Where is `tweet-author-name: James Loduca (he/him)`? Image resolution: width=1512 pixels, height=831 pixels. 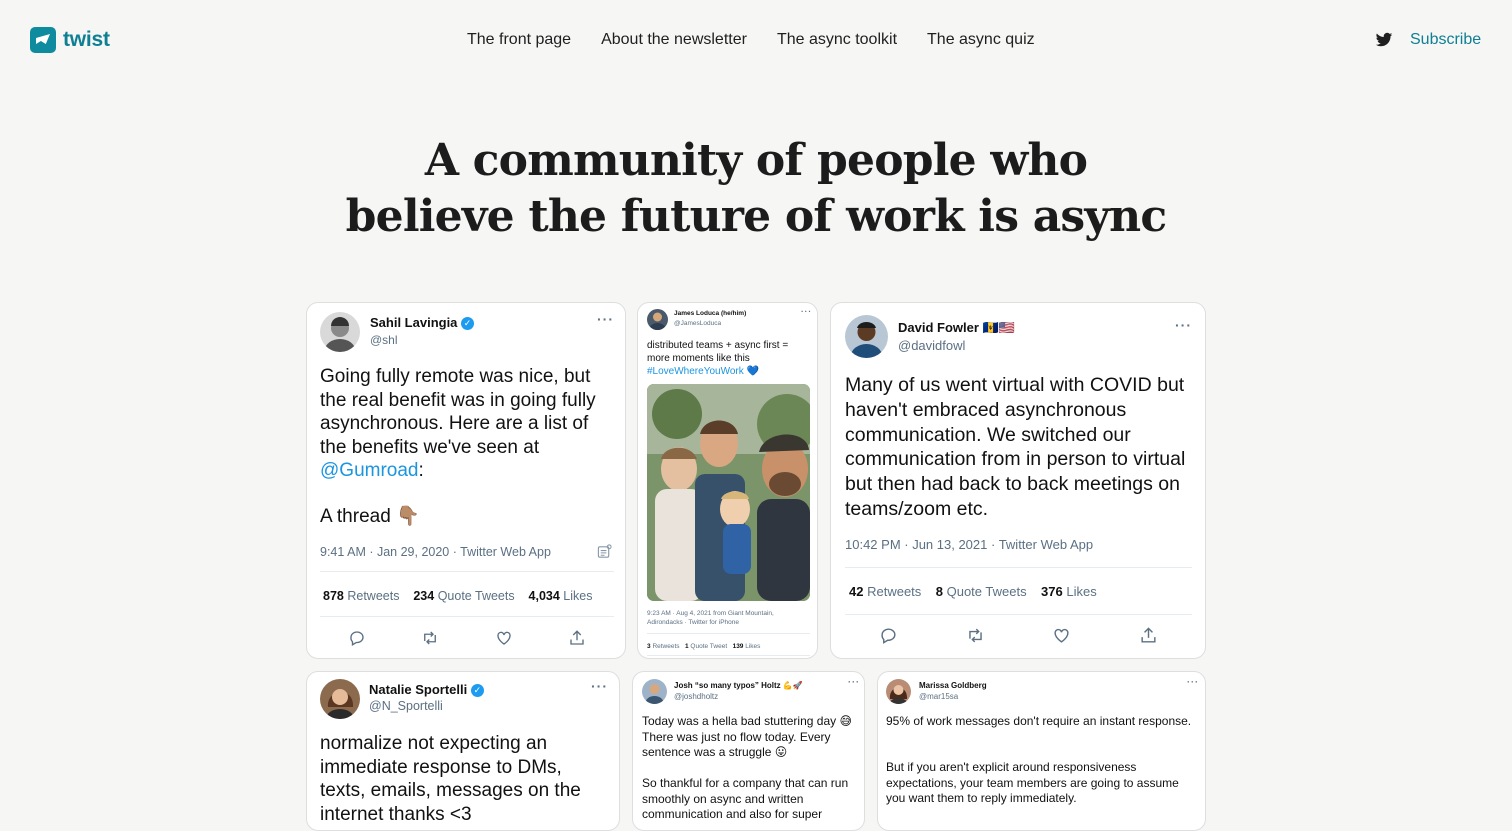 tweet-author-name: James Loduca (he/him) is located at coordinates (710, 313).